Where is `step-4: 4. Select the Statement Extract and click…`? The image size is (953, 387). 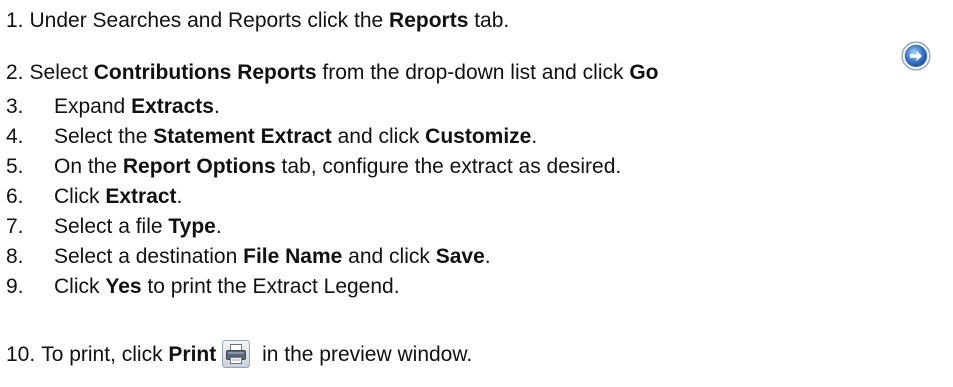
step-4: 4. Select the Statement Extract and click… is located at coordinates (271, 137).